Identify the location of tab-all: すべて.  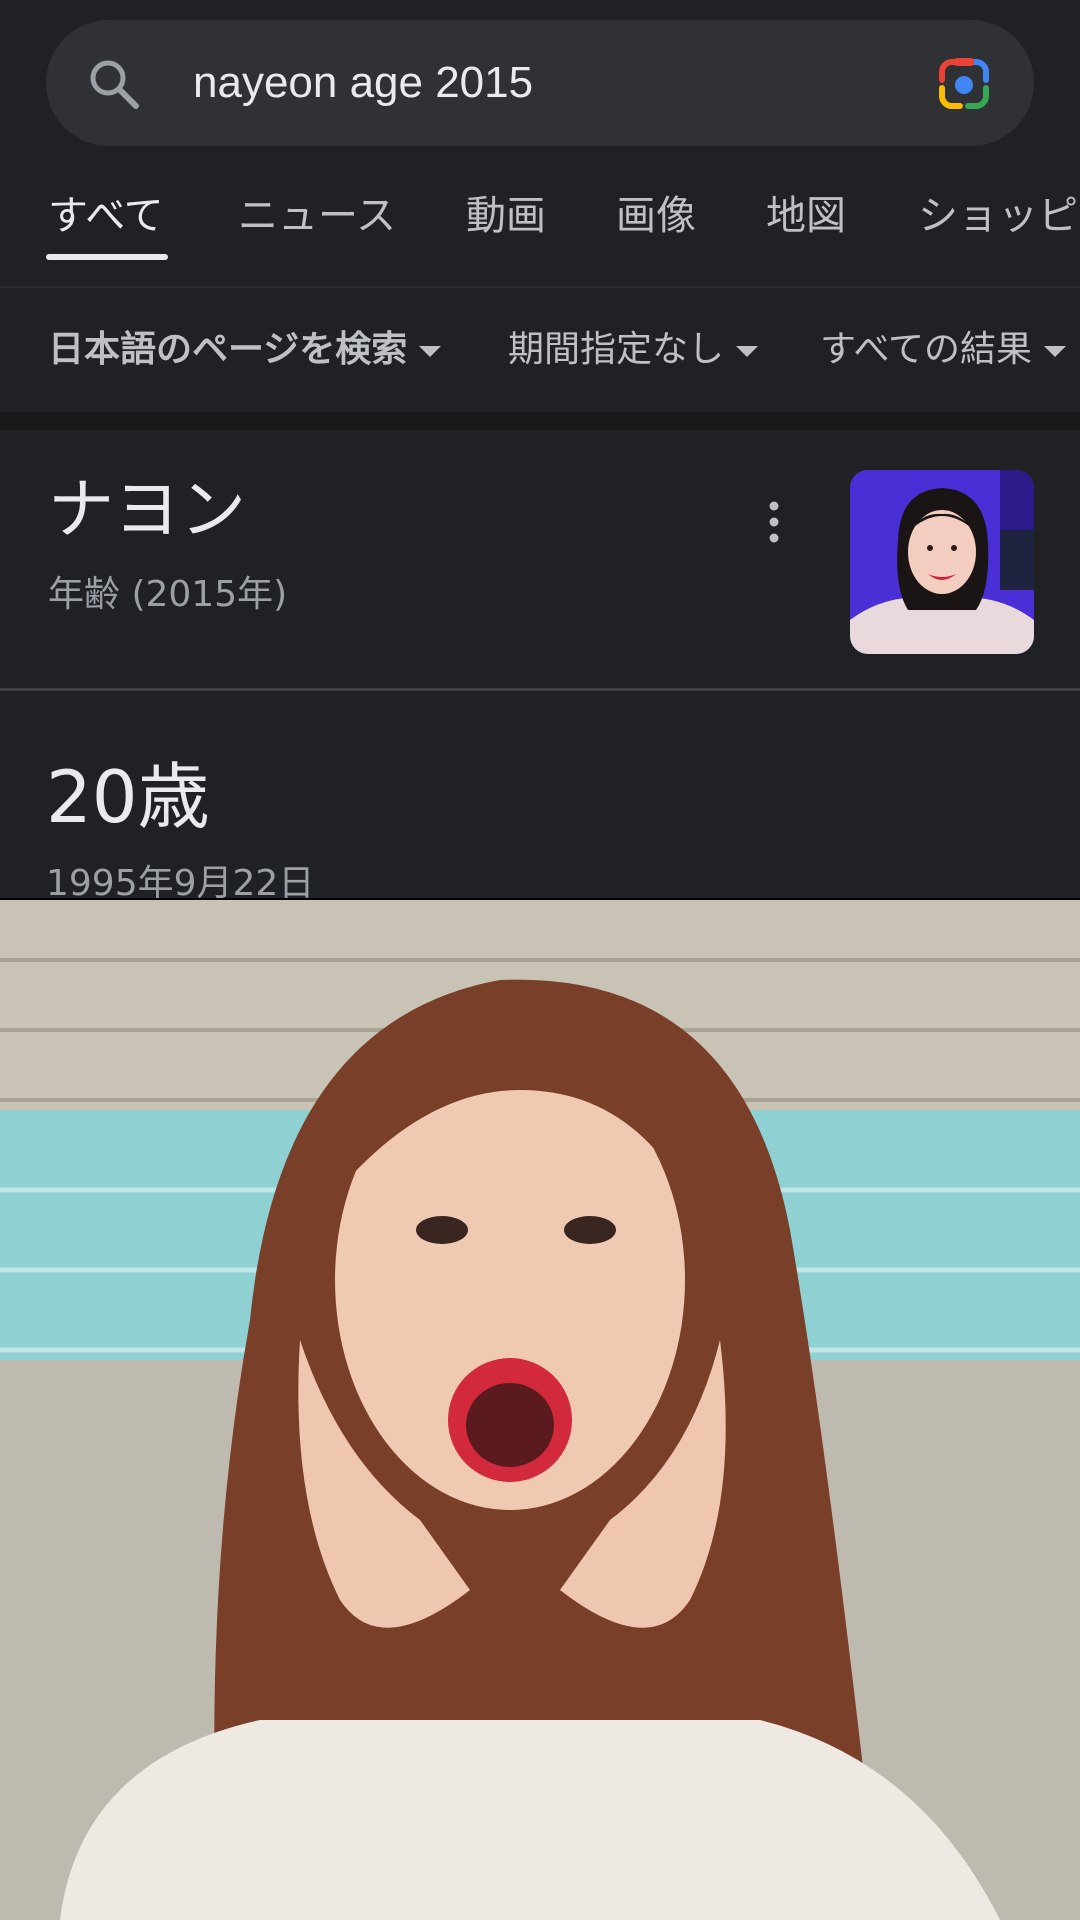
(106, 216).